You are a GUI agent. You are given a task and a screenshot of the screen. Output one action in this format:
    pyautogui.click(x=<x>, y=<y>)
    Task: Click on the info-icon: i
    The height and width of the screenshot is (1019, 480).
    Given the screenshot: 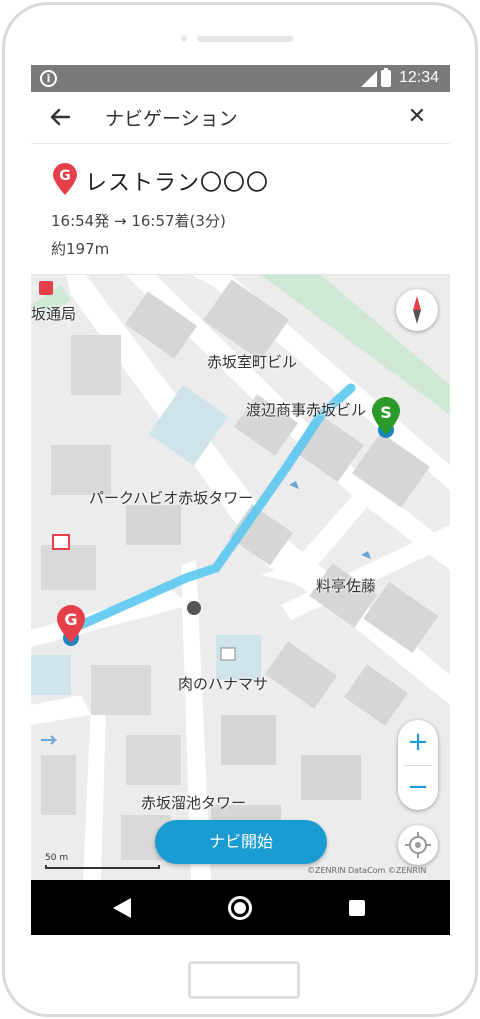 What is the action you would take?
    pyautogui.click(x=48, y=78)
    